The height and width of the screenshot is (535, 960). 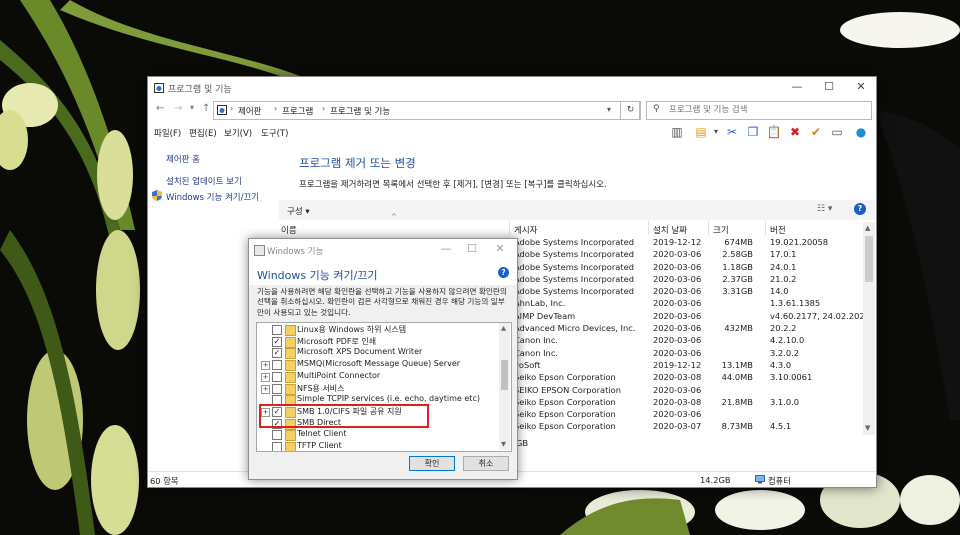 I want to click on dialog-close-button: ✕, so click(x=500, y=249).